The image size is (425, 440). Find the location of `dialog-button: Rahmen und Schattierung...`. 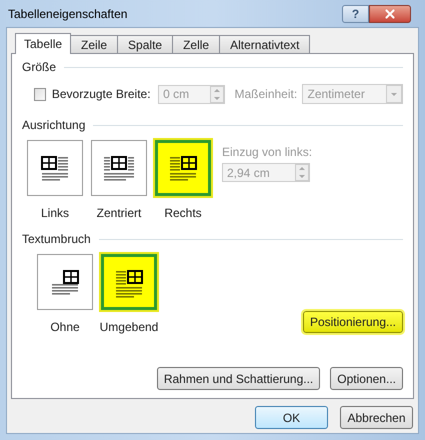

dialog-button: Rahmen und Schattierung... is located at coordinates (238, 378).